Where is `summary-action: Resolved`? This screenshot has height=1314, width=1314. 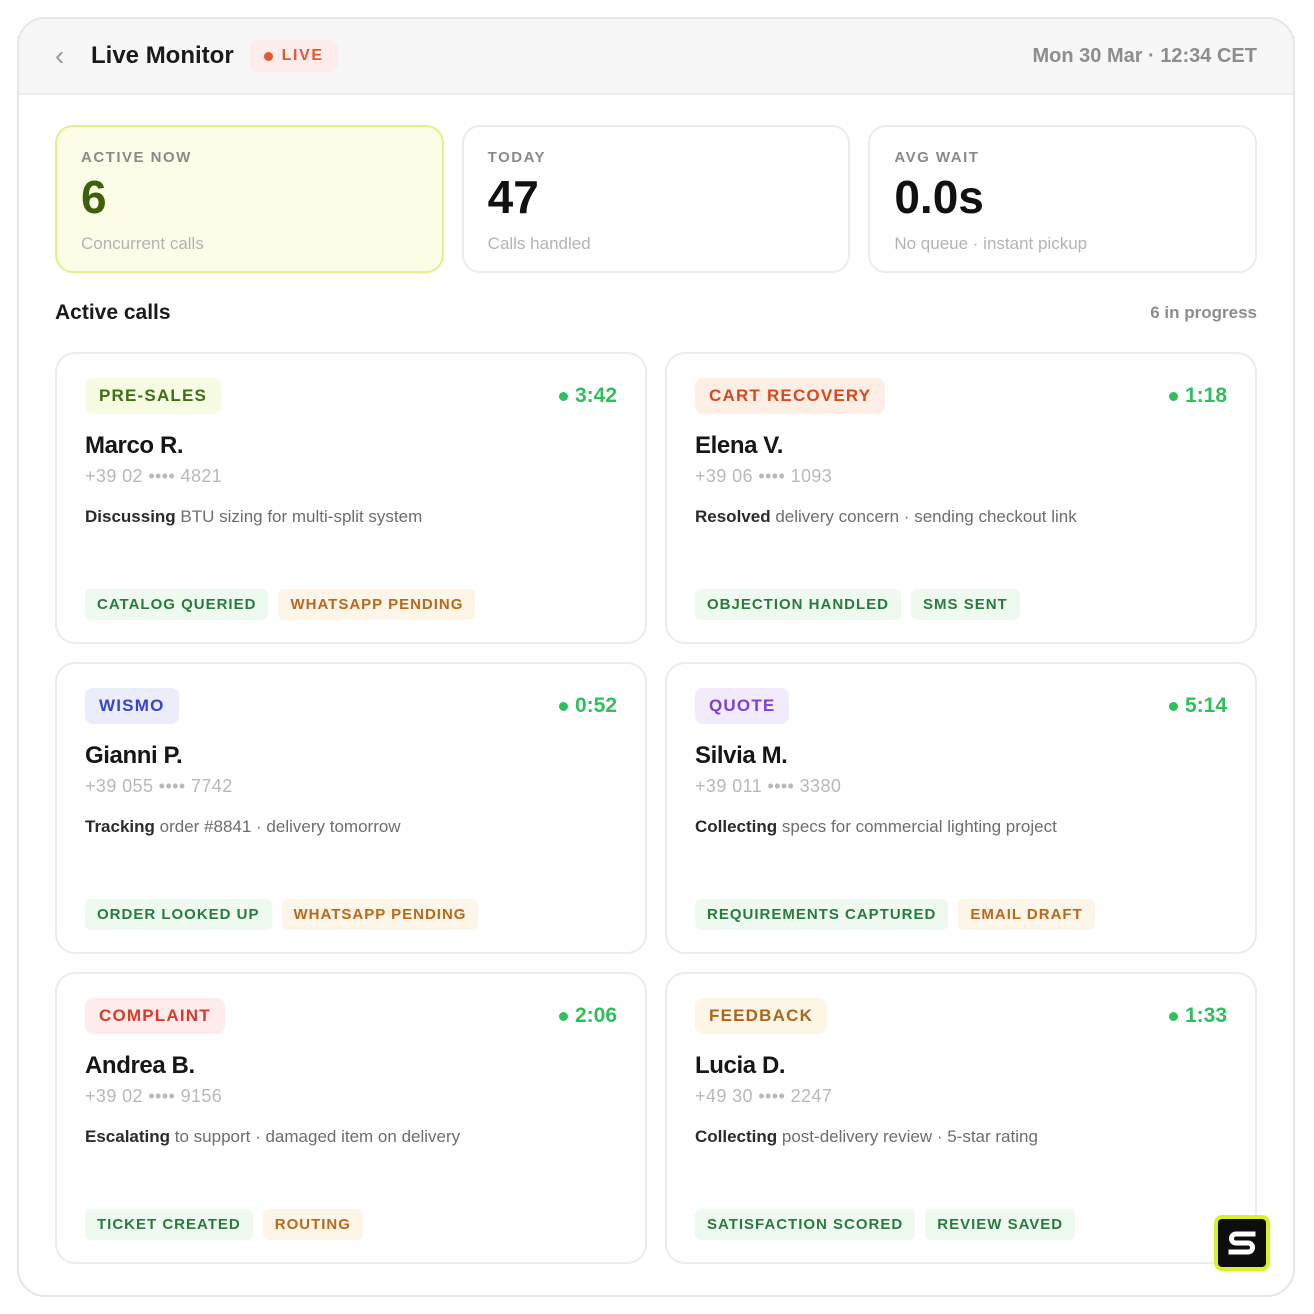
summary-action: Resolved is located at coordinates (733, 516).